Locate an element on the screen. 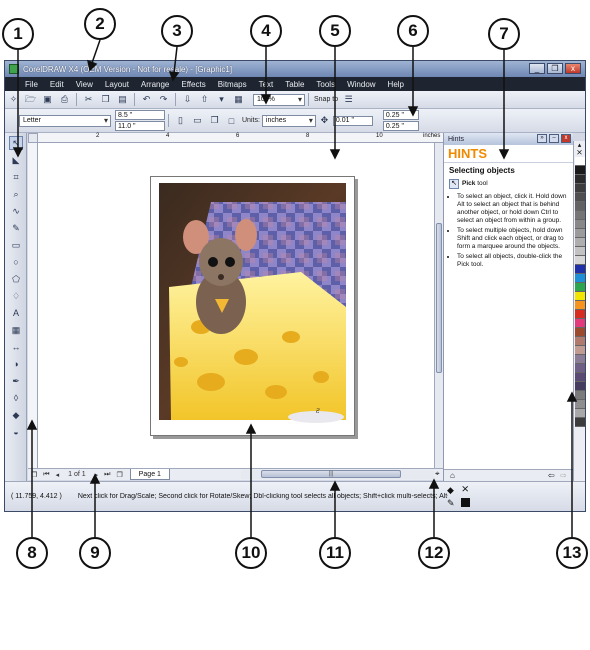 Image resolution: width=590 pixels, height=650 pixels. last-page-icon: ⏭ is located at coordinates (107, 475).